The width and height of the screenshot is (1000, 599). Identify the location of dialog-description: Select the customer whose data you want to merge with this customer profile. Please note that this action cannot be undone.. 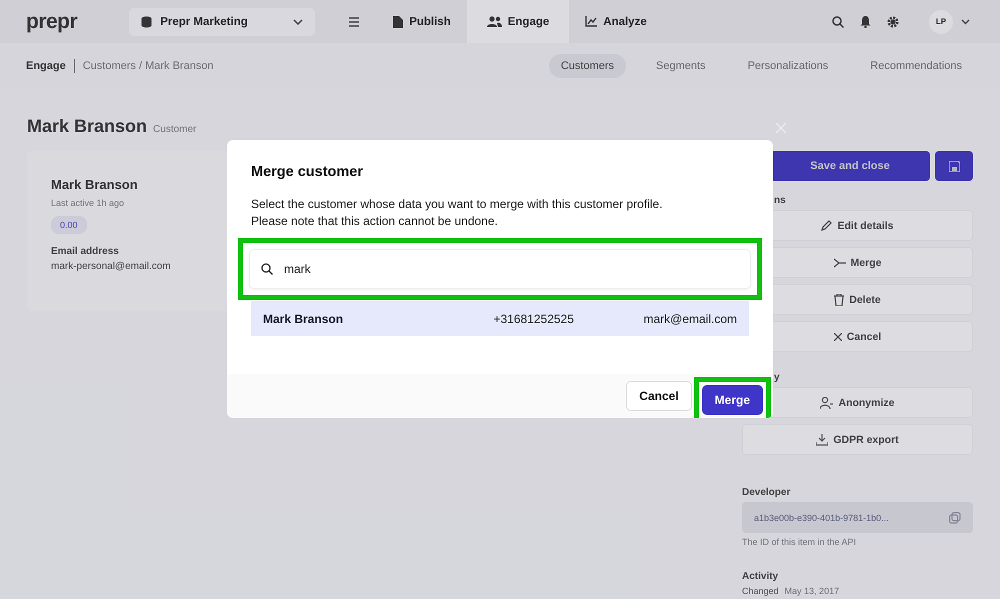
(457, 213).